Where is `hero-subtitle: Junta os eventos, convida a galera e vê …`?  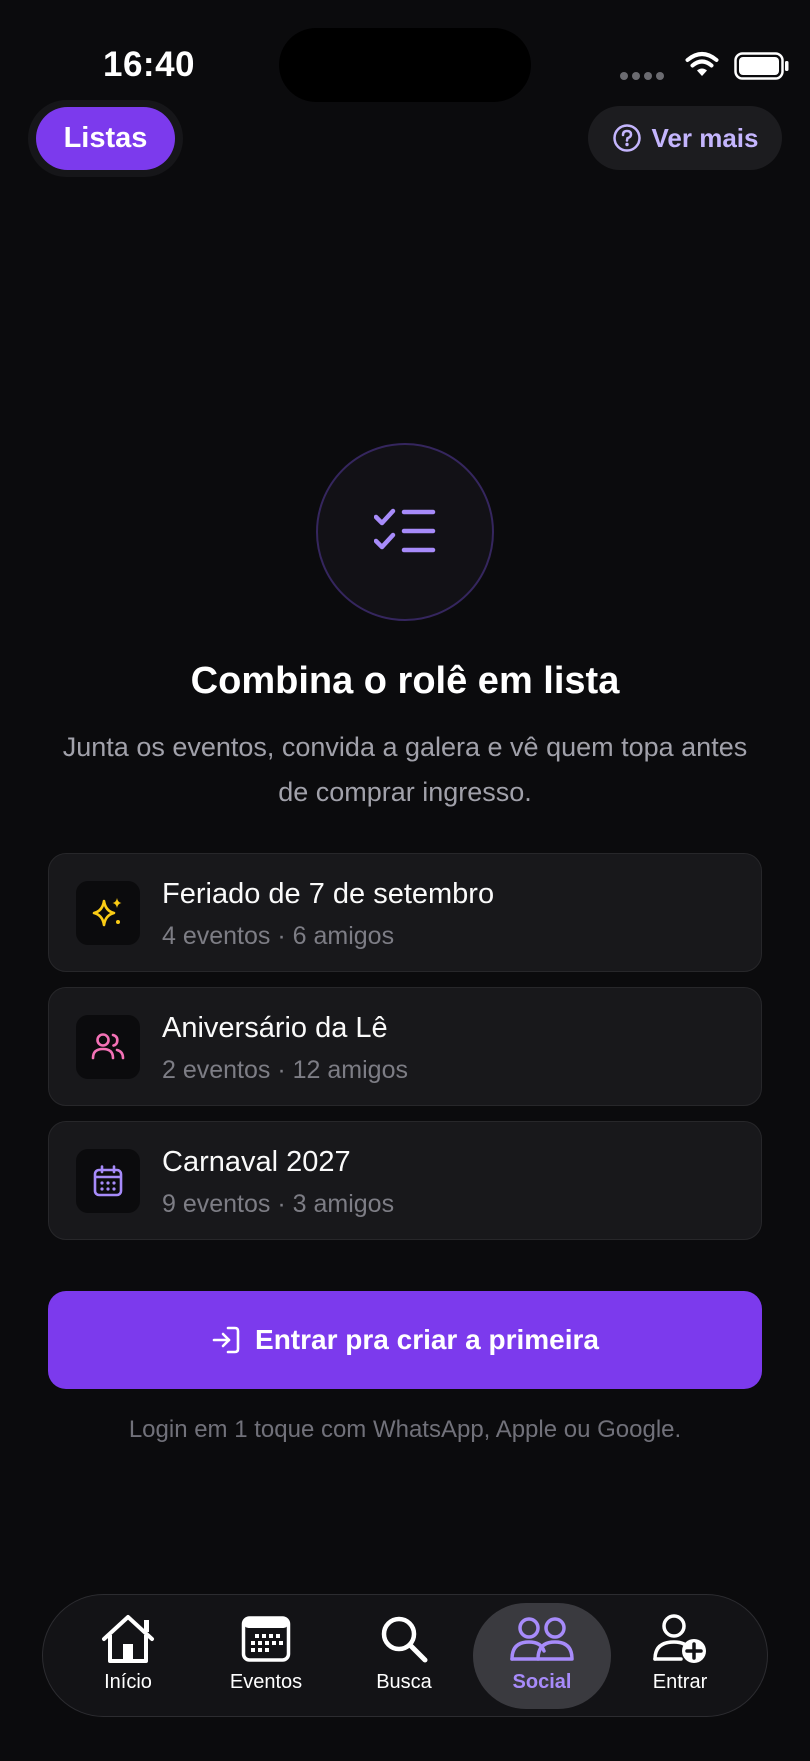
hero-subtitle: Junta os eventos, convida a galera e vê … is located at coordinates (405, 769).